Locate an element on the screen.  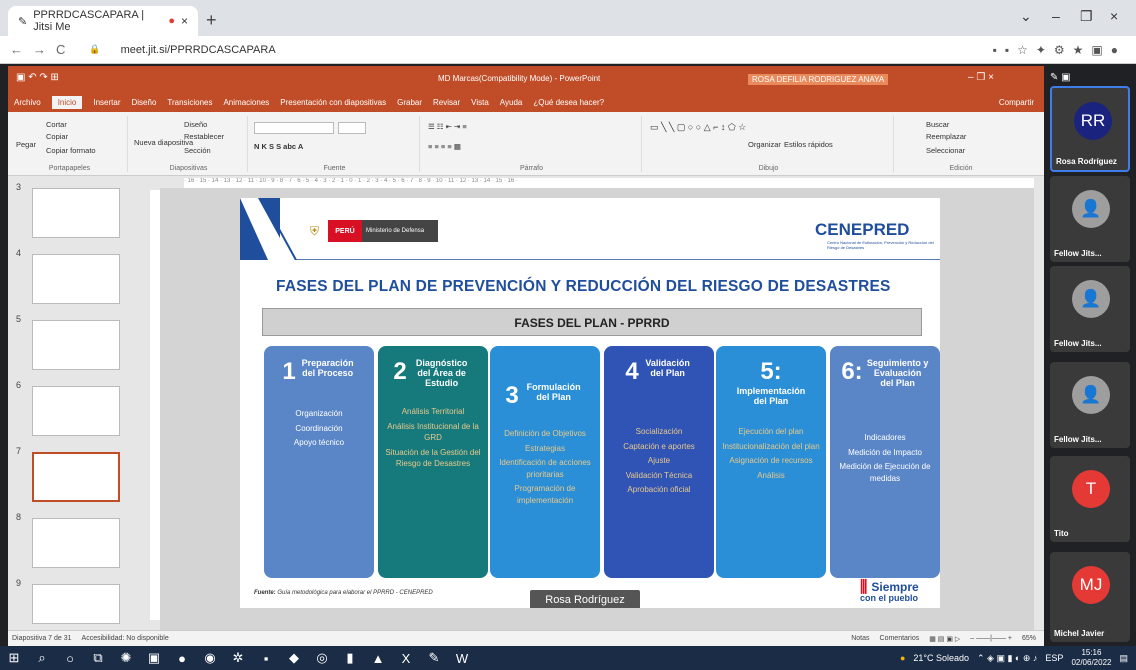
format-painter-button: Copiar formato is located at coordinates (71, 150).